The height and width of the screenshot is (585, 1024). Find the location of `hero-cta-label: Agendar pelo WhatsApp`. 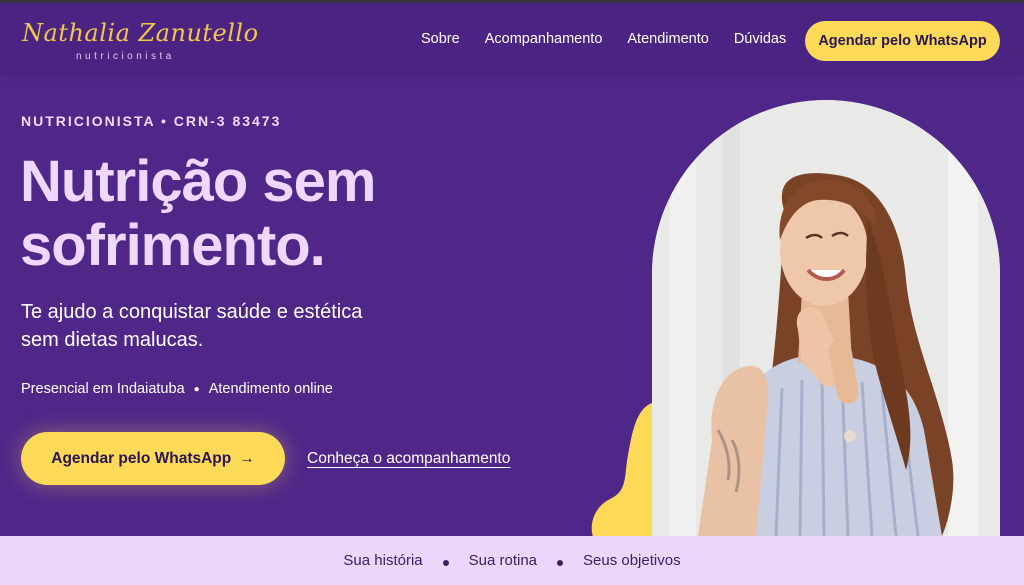

hero-cta-label: Agendar pelo WhatsApp is located at coordinates (141, 458).